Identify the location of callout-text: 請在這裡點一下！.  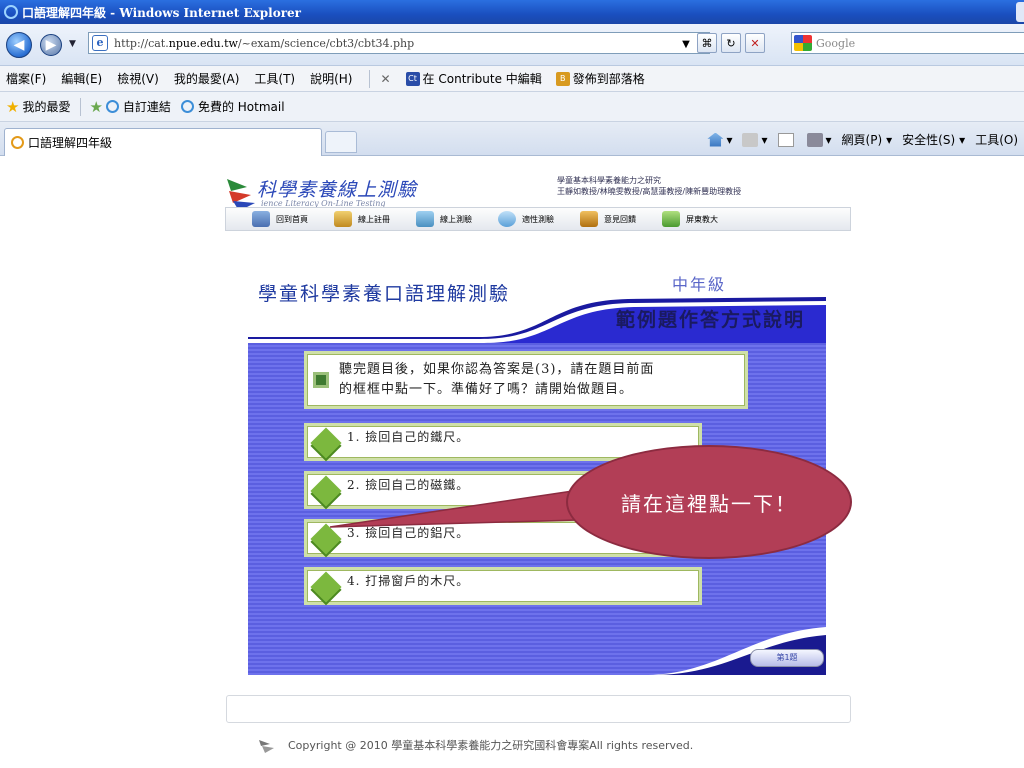
(709, 503).